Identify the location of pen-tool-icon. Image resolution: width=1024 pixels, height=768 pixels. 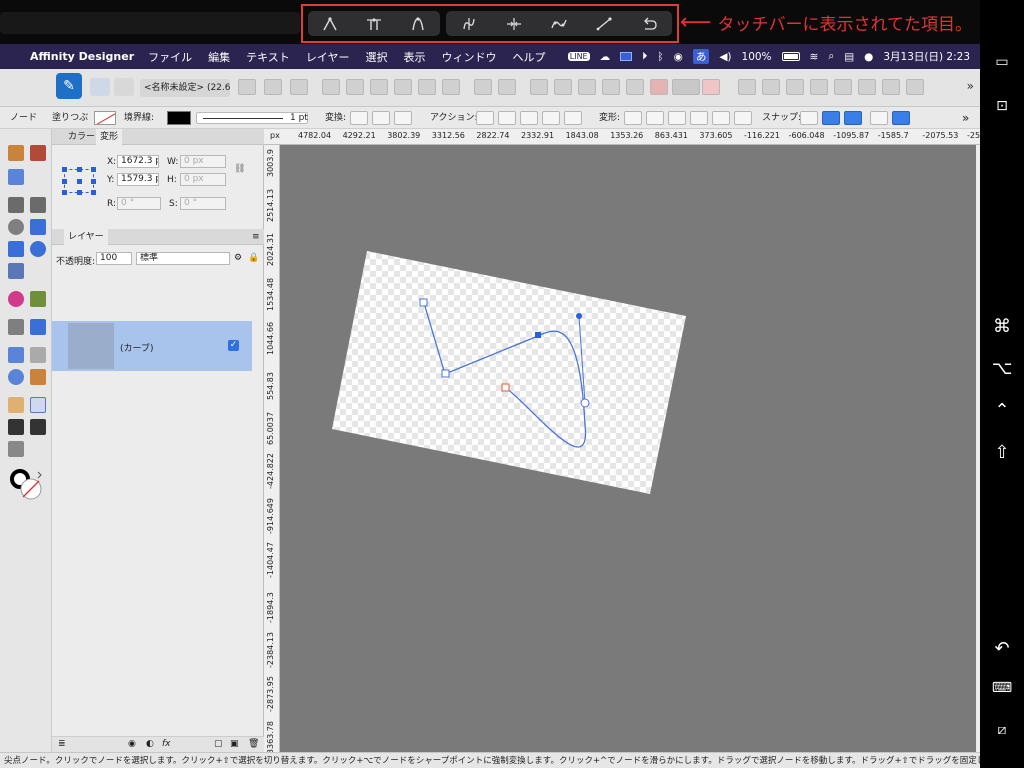
(16, 205).